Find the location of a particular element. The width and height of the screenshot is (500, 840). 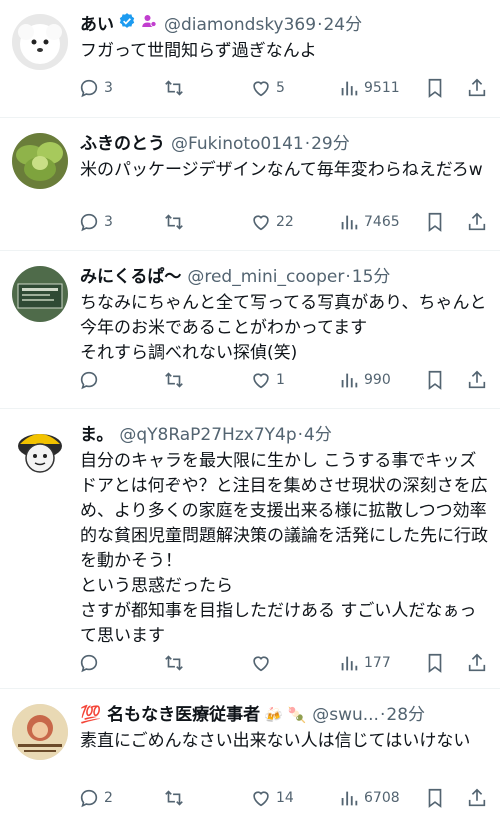

wanted-poster-avatar-icon is located at coordinates (40, 732).